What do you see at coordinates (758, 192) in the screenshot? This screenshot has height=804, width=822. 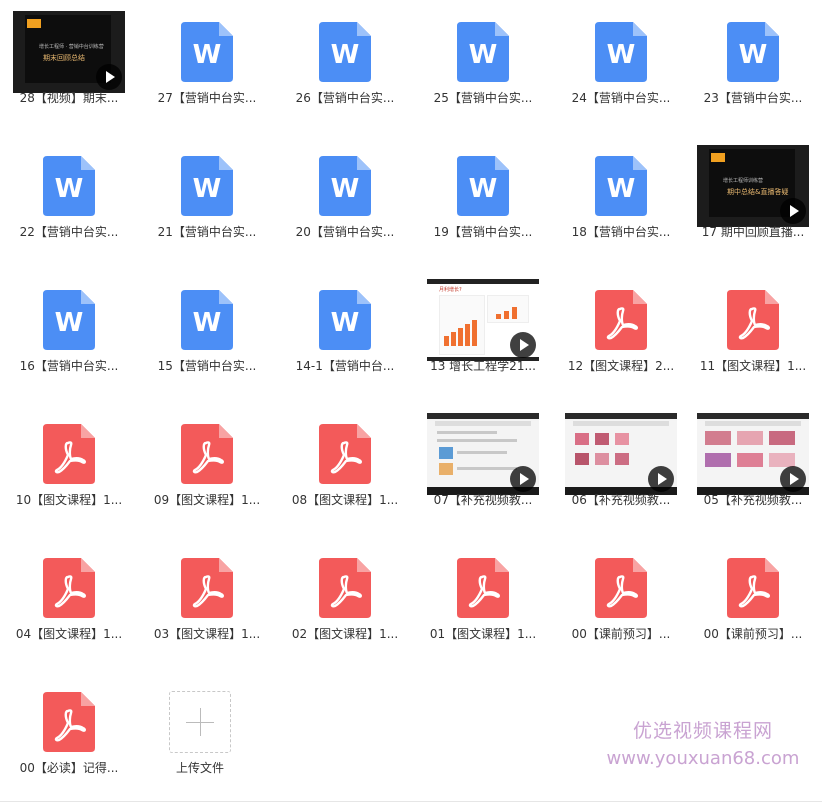 I see `slide-title: 期中总结&直播答疑` at bounding box center [758, 192].